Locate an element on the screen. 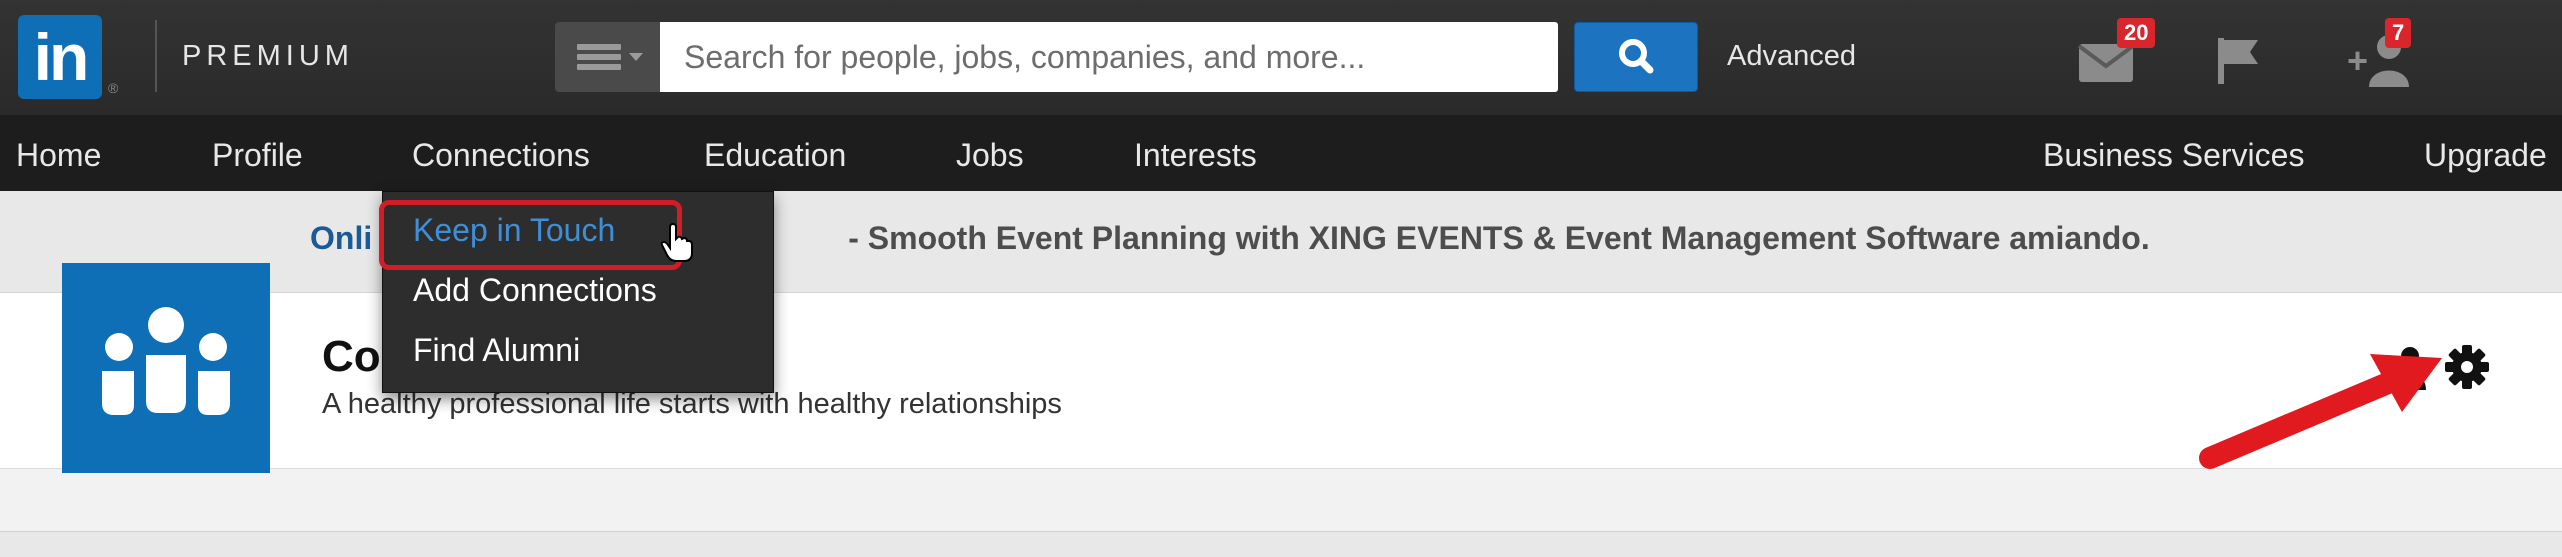  nav-home: Home is located at coordinates (58, 155).